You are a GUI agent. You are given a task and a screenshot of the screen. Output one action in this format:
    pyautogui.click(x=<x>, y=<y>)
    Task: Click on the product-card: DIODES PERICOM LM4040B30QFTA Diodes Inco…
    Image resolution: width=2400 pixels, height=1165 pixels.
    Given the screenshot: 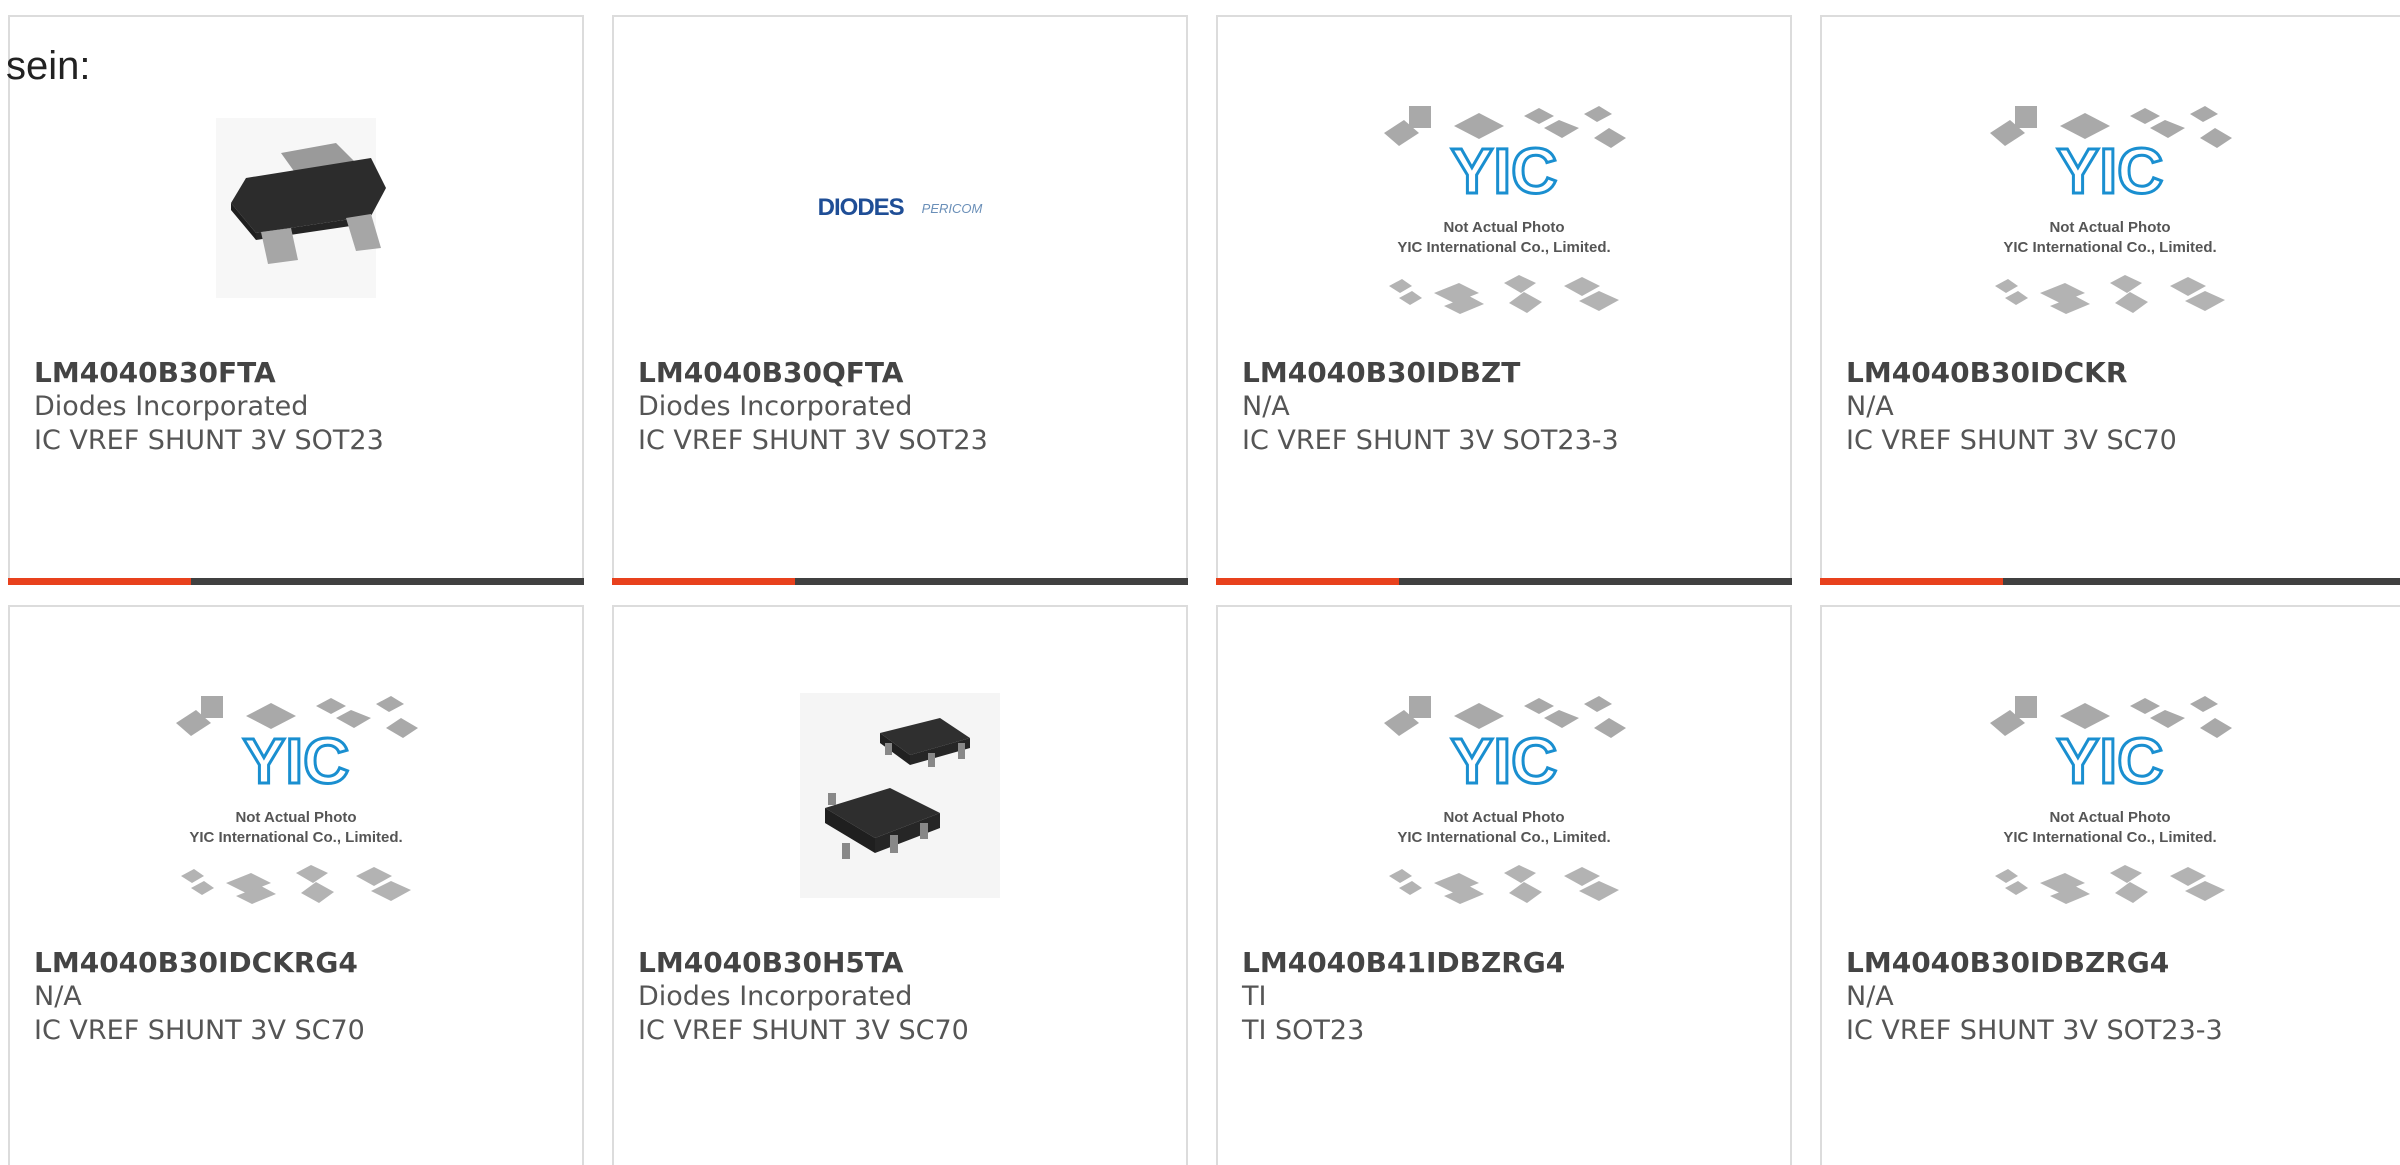 What is the action you would take?
    pyautogui.click(x=900, y=300)
    